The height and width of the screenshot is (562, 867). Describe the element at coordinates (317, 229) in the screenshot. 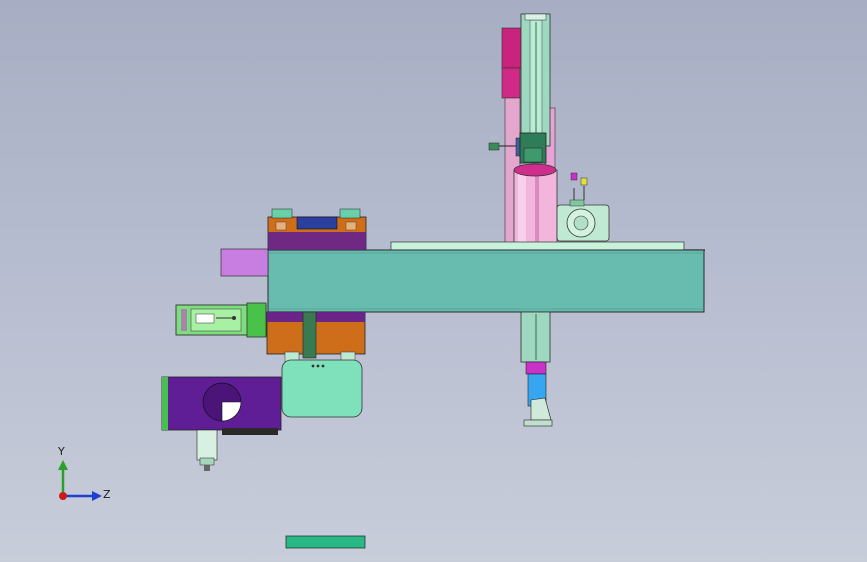

I see `upper-carriage` at that location.